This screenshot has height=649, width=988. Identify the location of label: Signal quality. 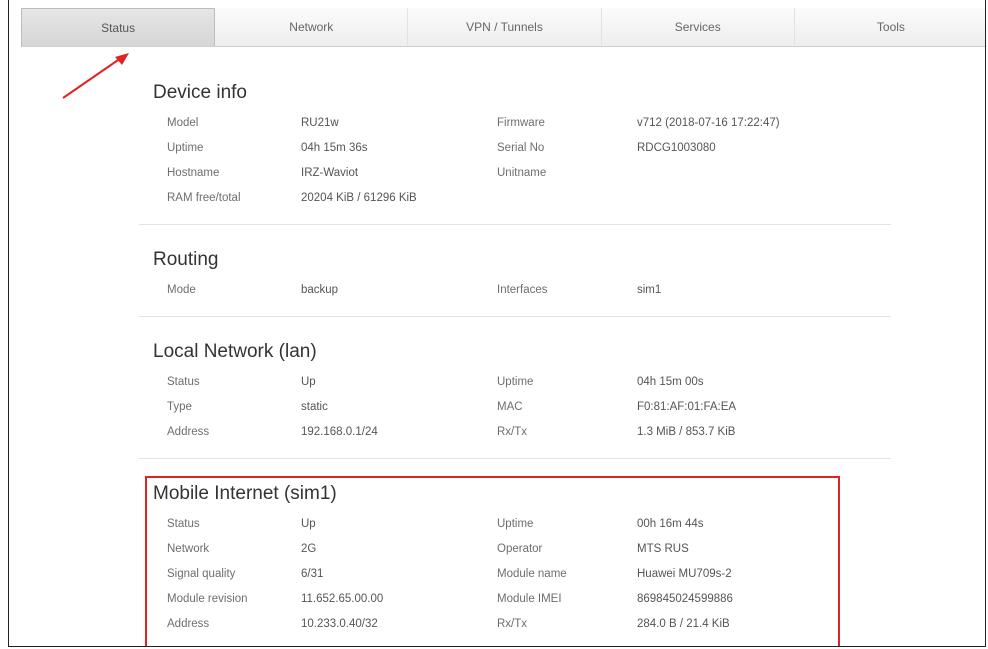
(201, 573).